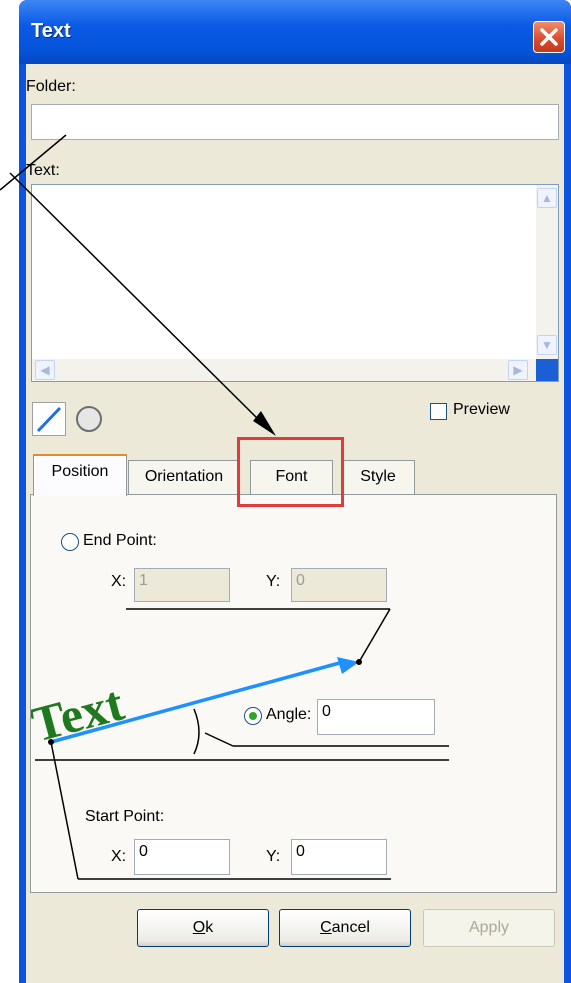 This screenshot has width=571, height=983. Describe the element at coordinates (326, 927) in the screenshot. I see `cancel-mnemonic: C` at that location.